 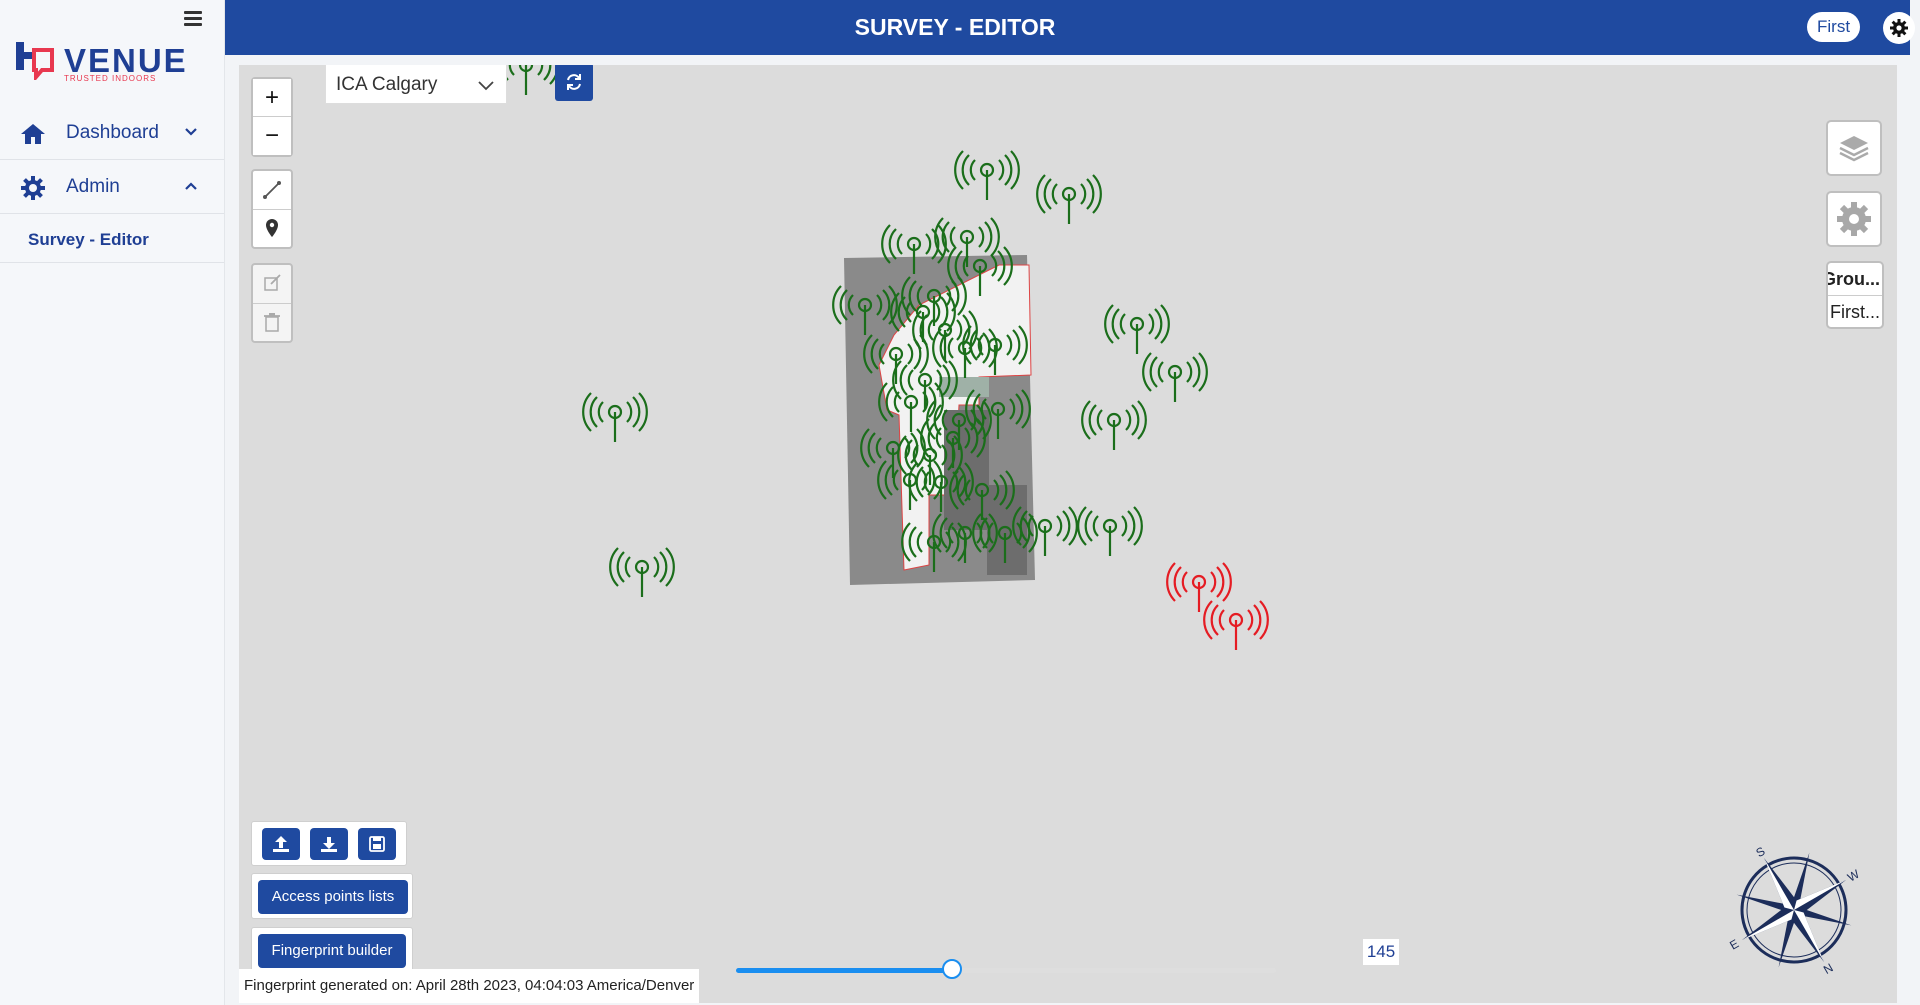 I want to click on zoom-control: + −, so click(x=272, y=117).